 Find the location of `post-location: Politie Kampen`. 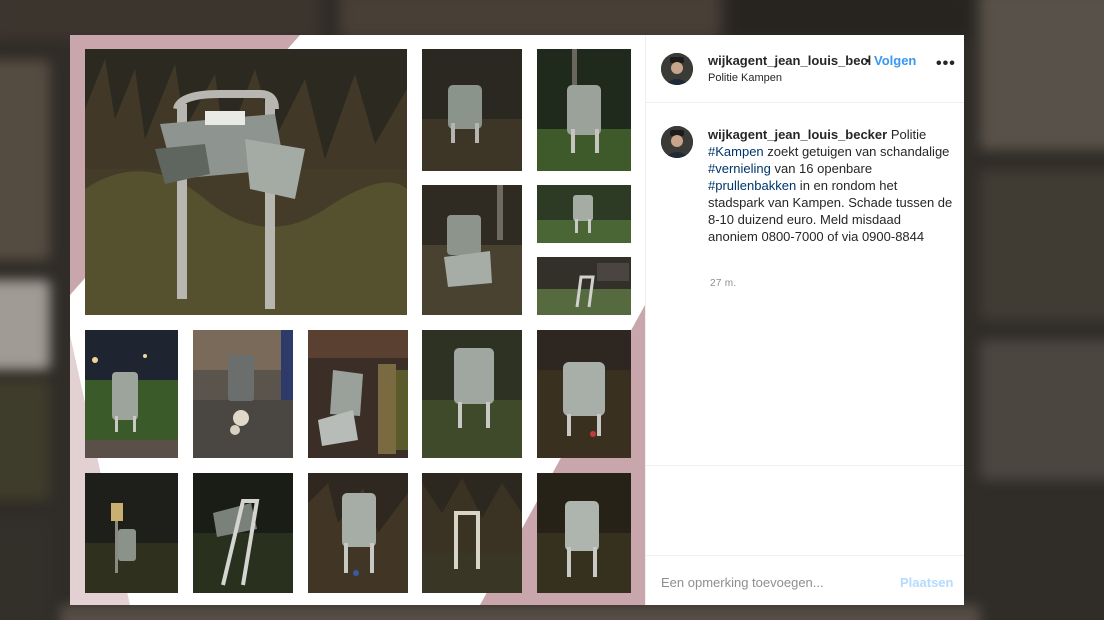

post-location: Politie Kampen is located at coordinates (745, 78).